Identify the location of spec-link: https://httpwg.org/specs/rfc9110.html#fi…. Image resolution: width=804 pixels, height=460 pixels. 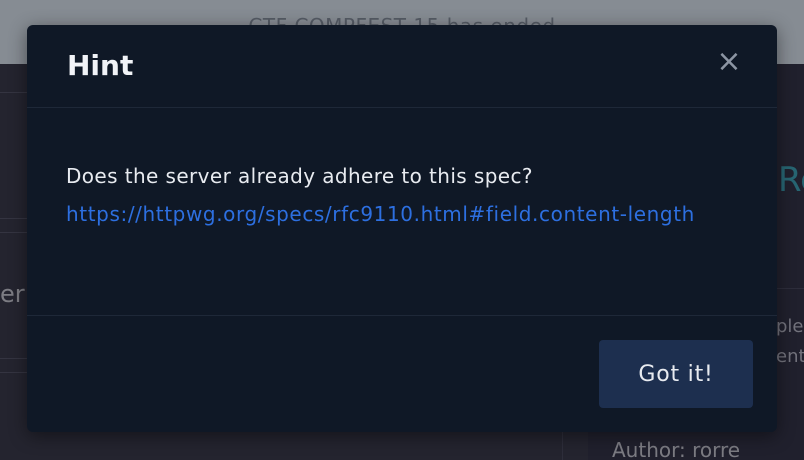
(386, 214).